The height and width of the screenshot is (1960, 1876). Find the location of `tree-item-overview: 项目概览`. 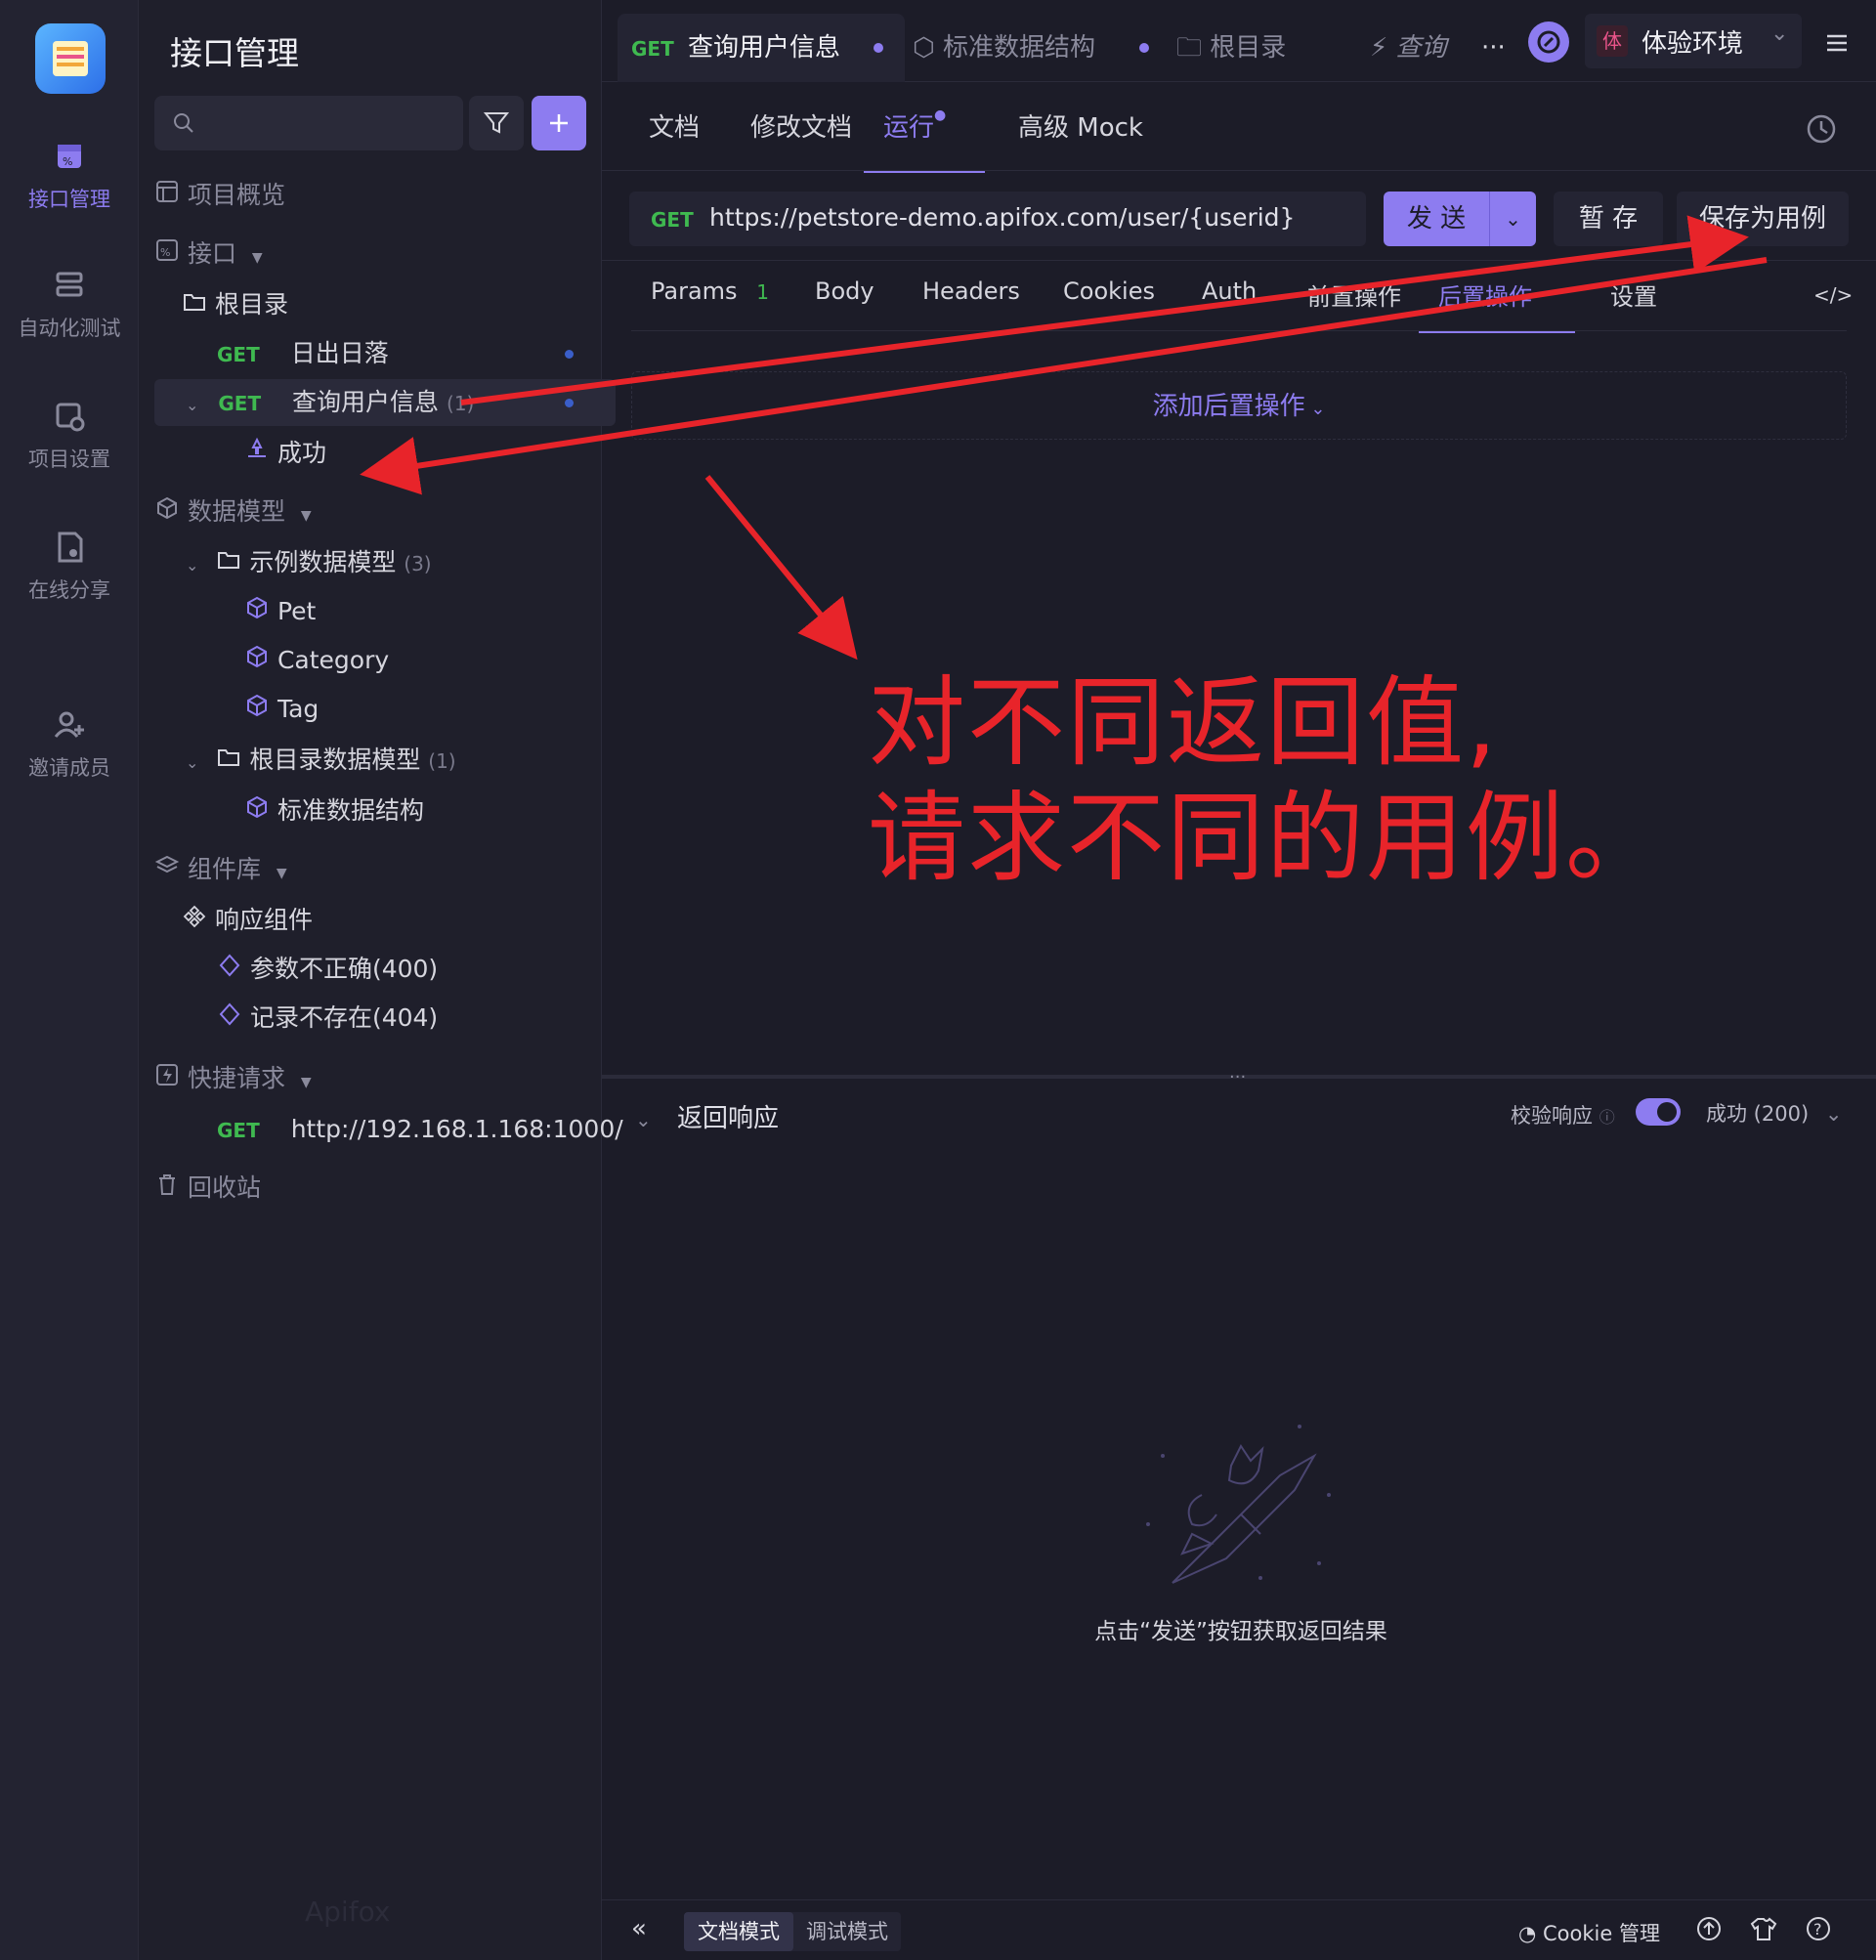

tree-item-overview: 项目概览 is located at coordinates (369, 195).